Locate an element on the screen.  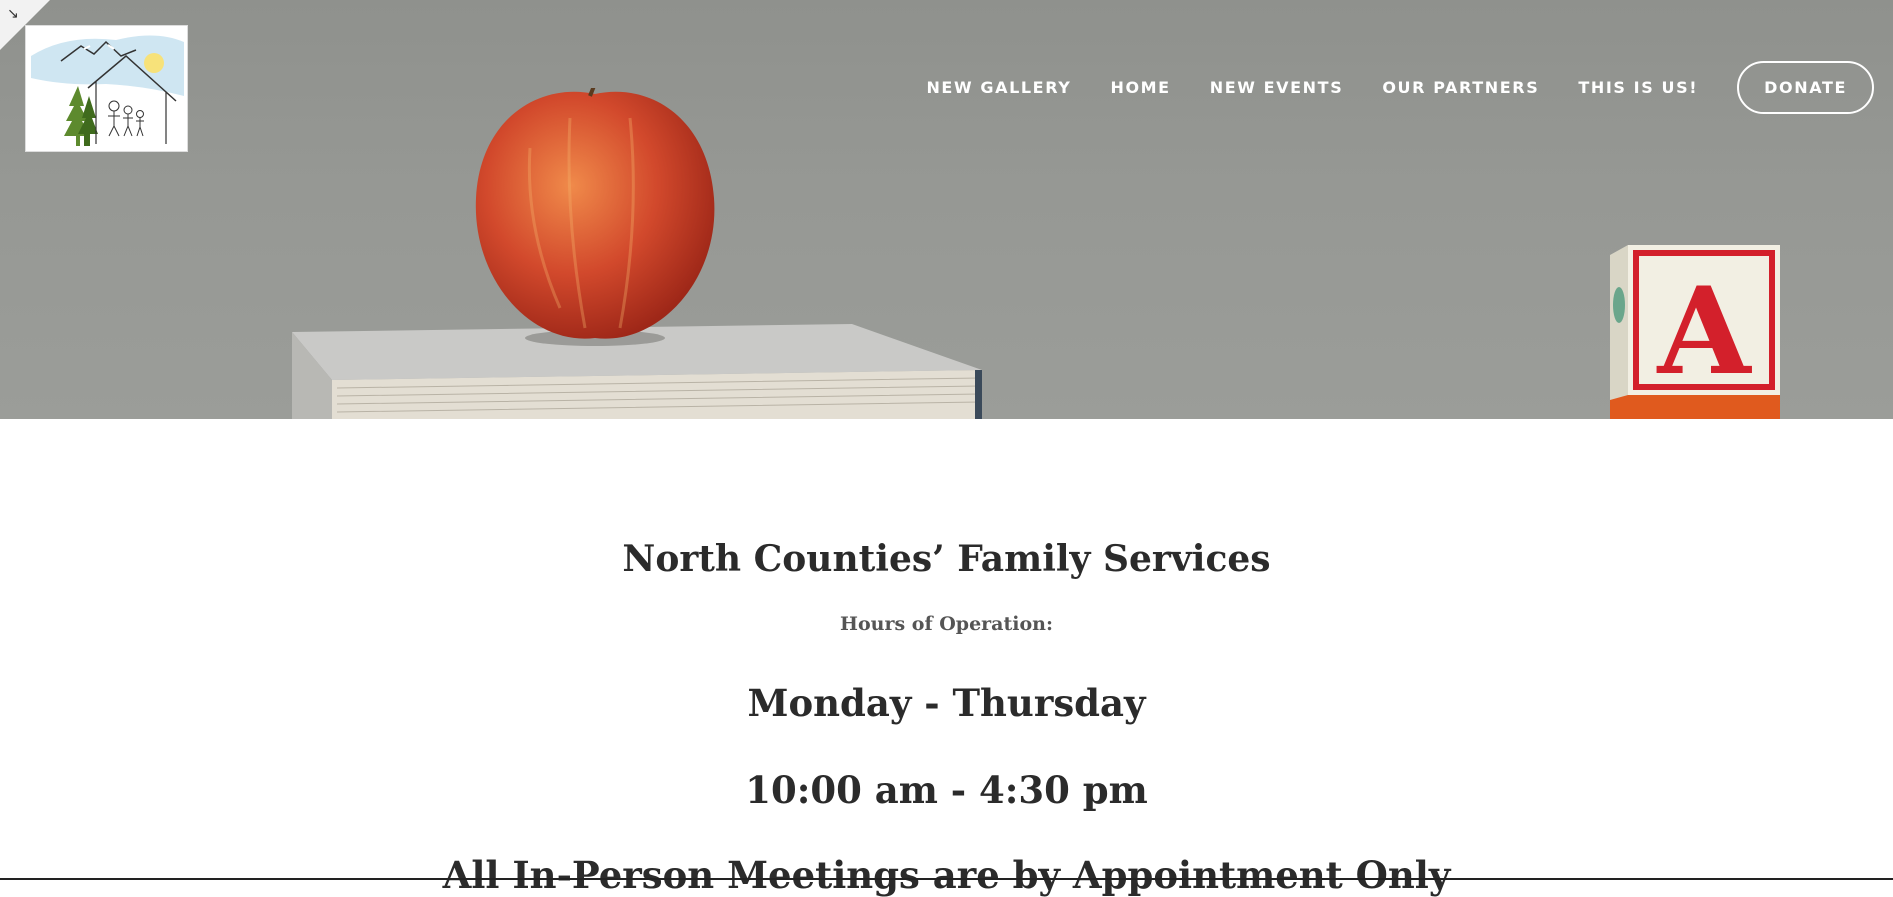
nav-item-new-events: NEW EVENTS is located at coordinates (1277, 87).